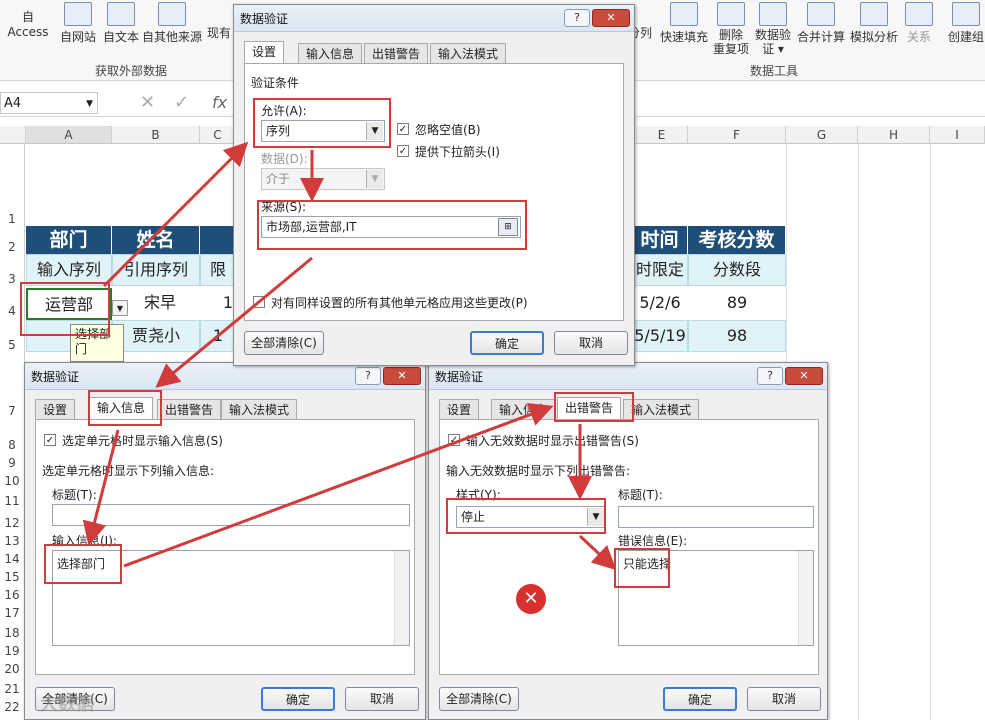 The image size is (985, 720). What do you see at coordinates (338, 485) in the screenshot?
I see `arrow-message-to-error-tab` at bounding box center [338, 485].